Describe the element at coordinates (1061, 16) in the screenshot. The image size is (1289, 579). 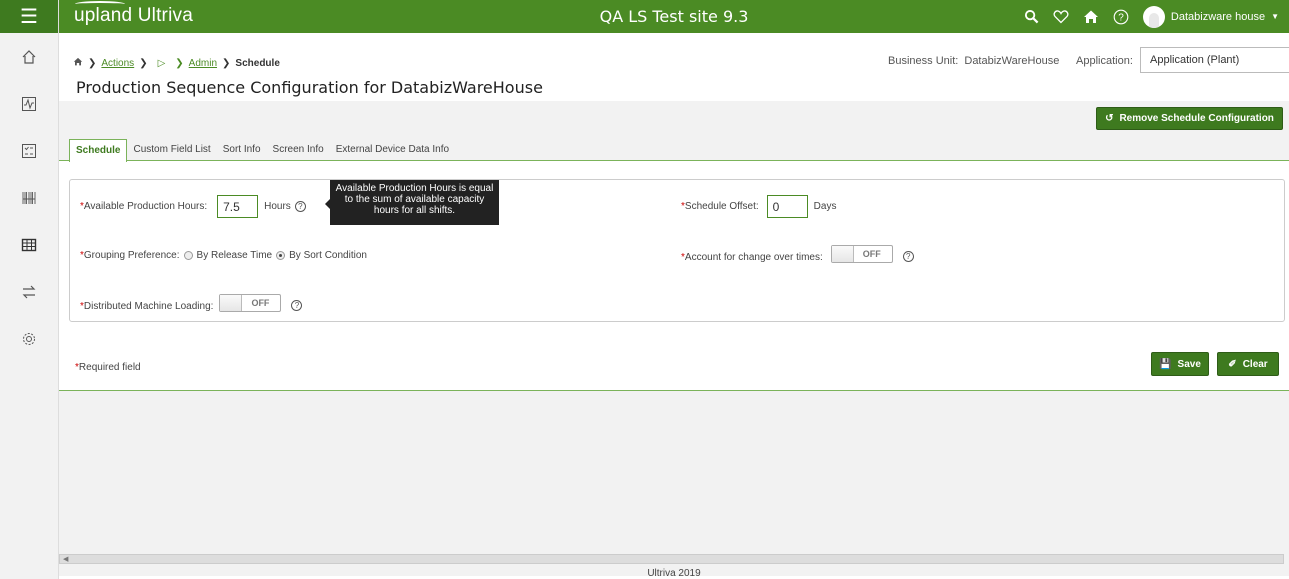
I see `heart-icon` at that location.